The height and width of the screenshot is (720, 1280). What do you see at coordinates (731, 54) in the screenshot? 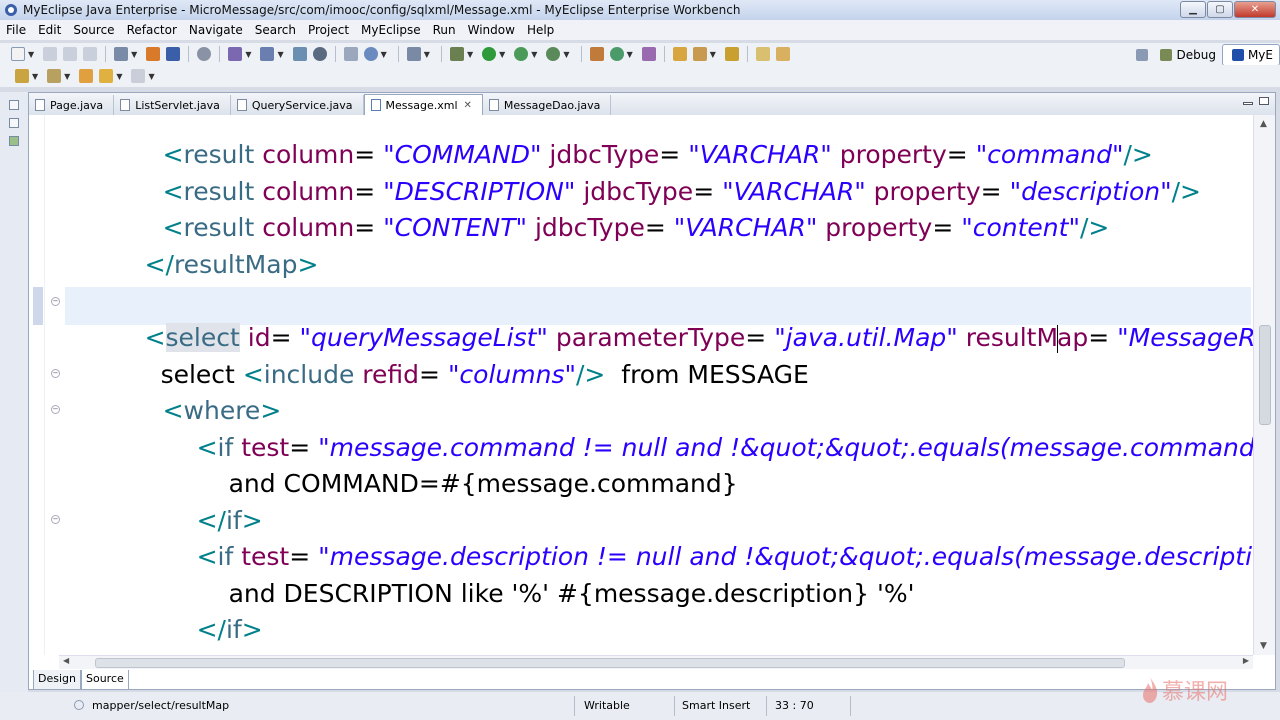
I see `tasks-icon` at bounding box center [731, 54].